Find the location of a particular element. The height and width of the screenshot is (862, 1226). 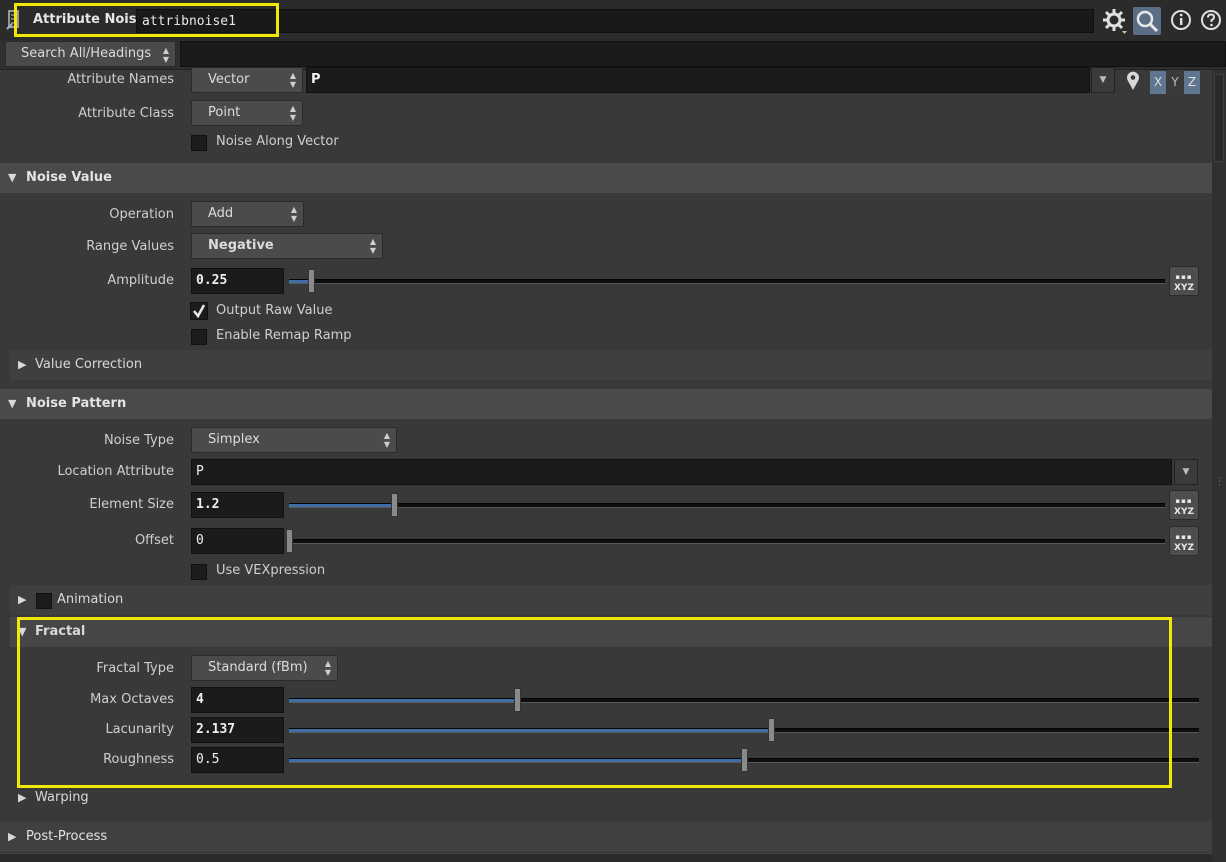

lacunarity-slider-handle is located at coordinates (772, 730).